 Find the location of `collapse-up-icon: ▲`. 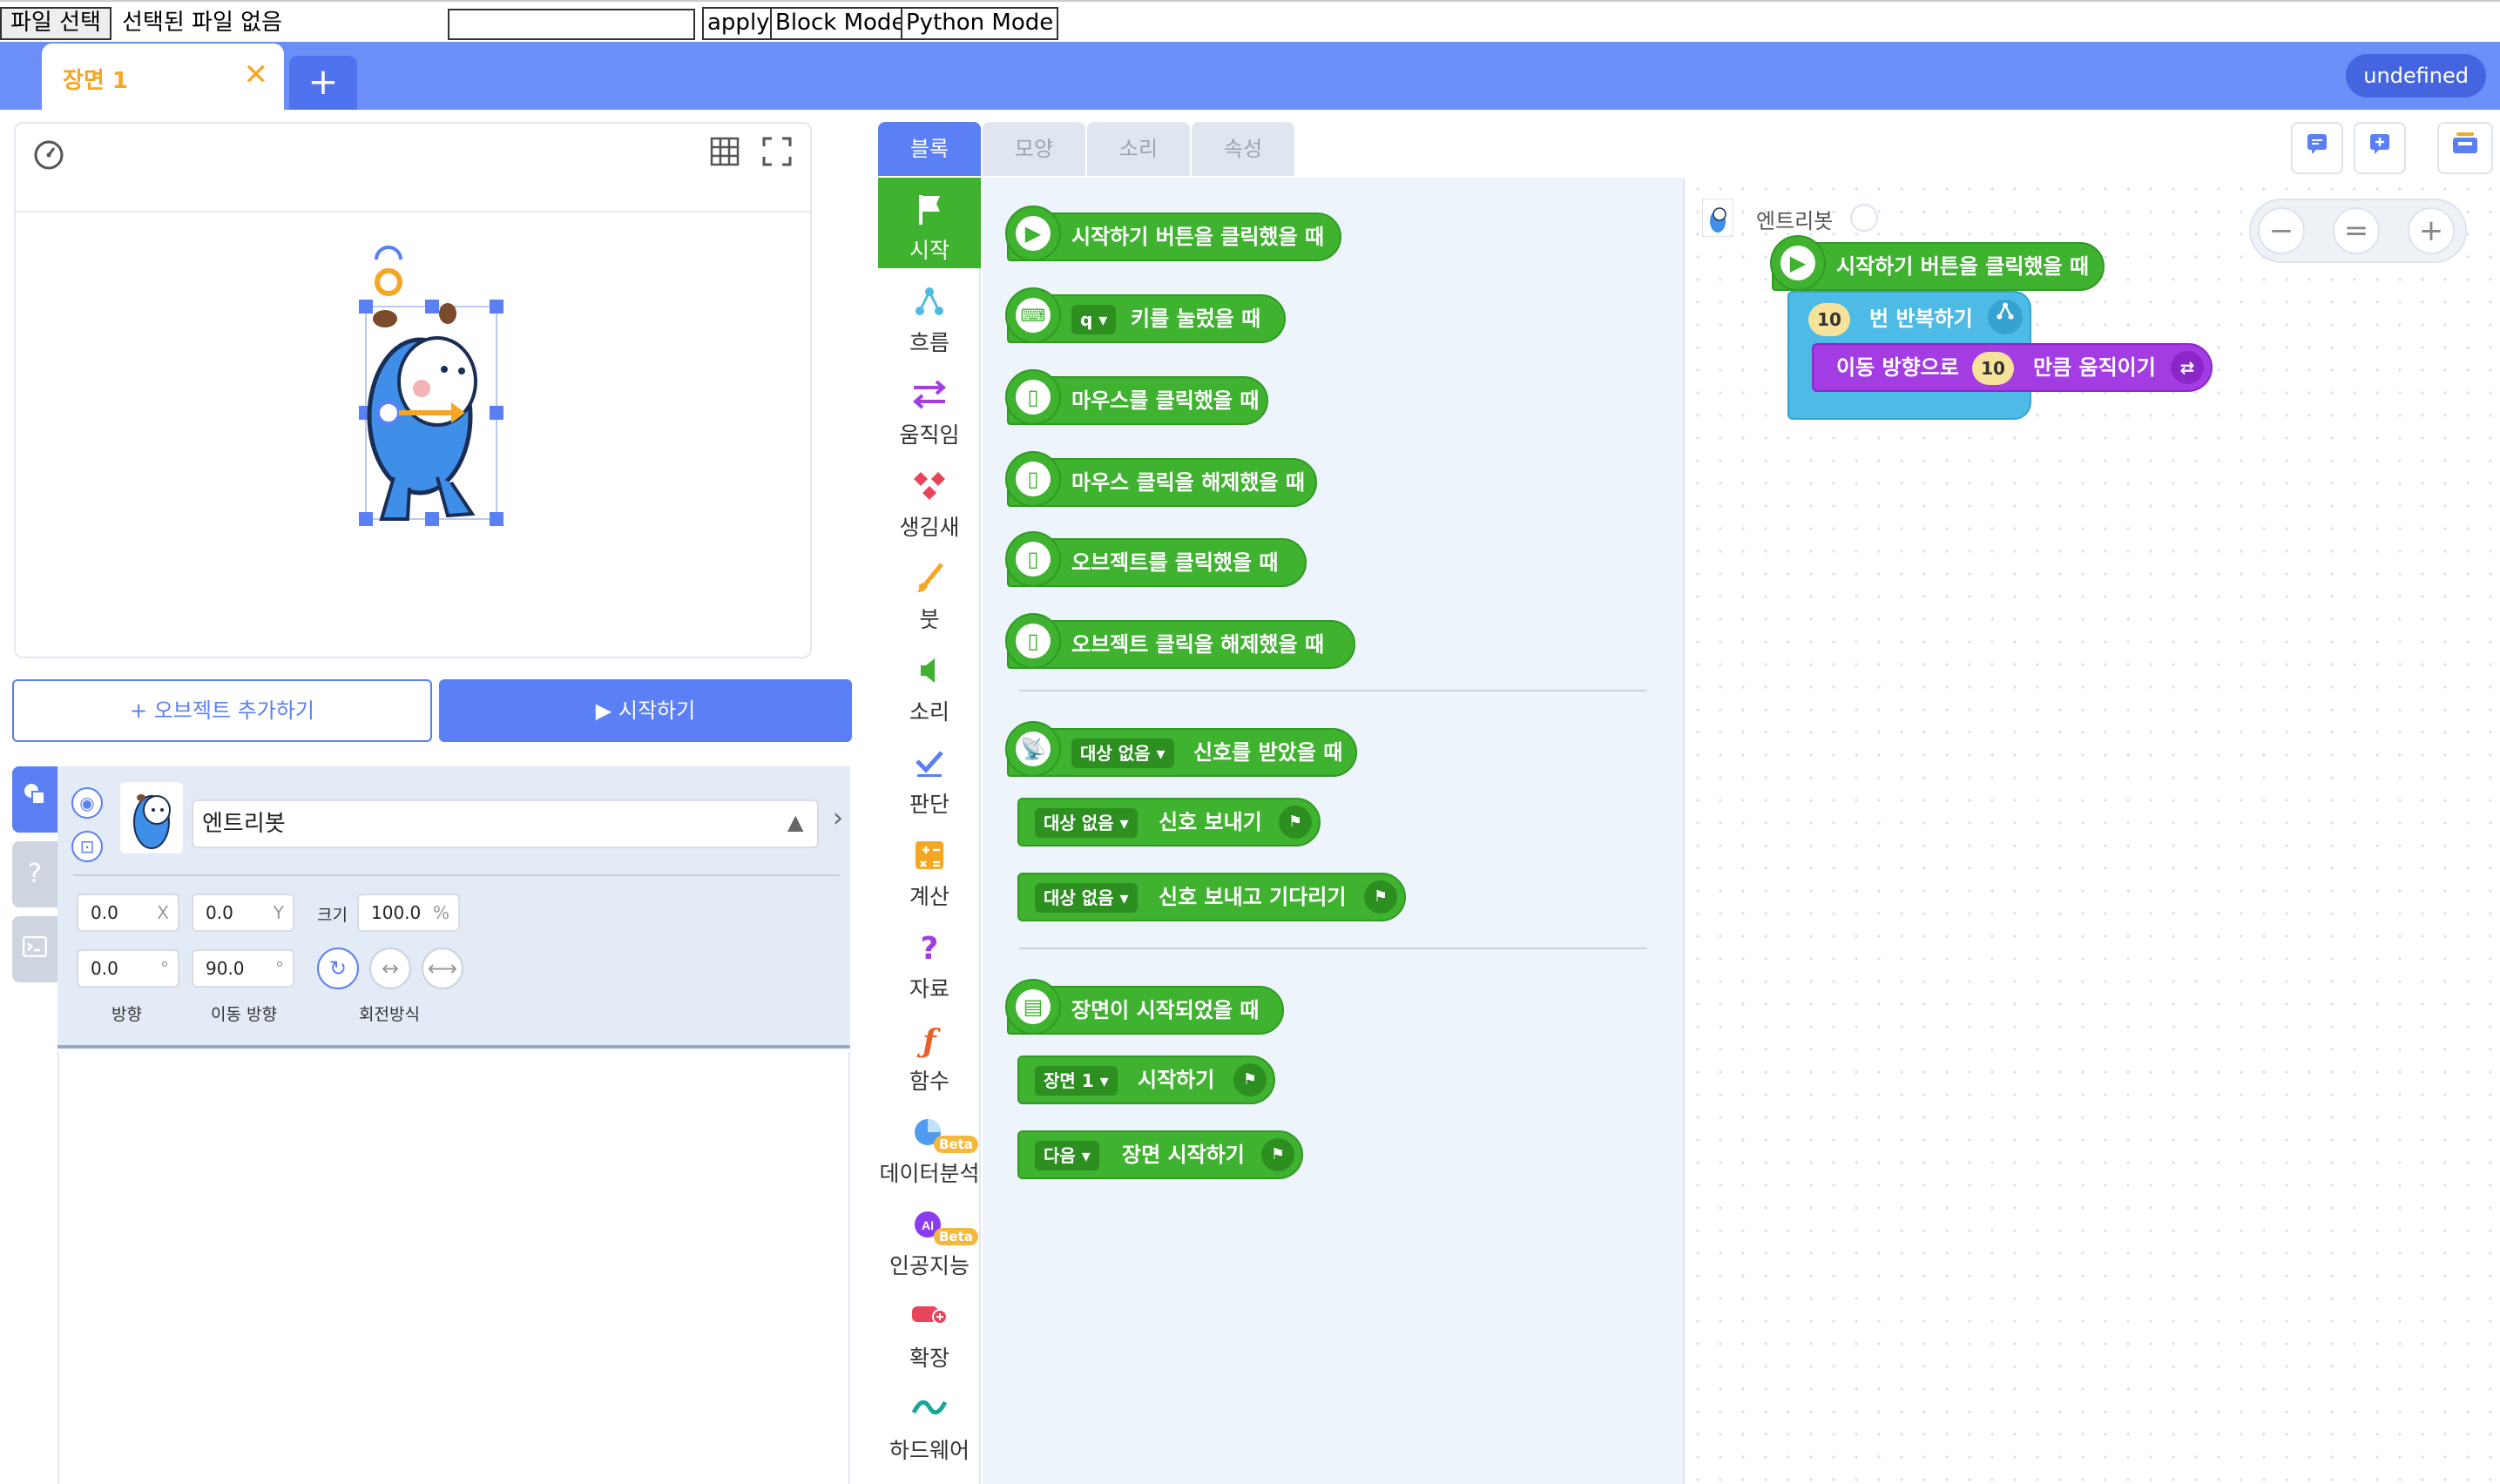

collapse-up-icon: ▲ is located at coordinates (795, 822).